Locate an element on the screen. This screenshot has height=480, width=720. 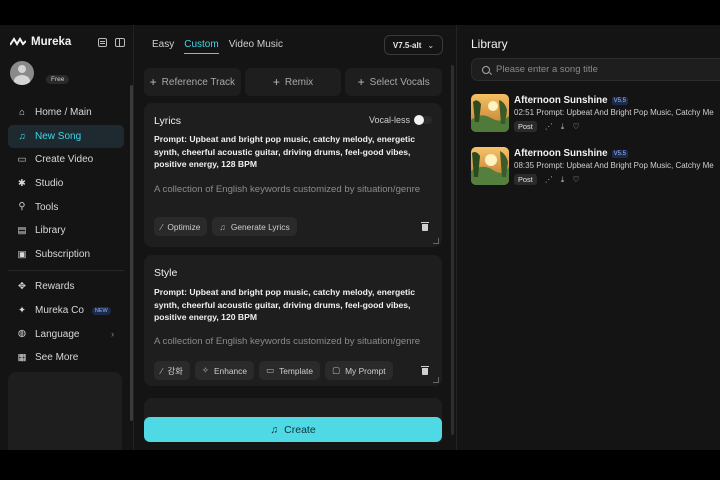
song-search is located at coordinates (595, 69).